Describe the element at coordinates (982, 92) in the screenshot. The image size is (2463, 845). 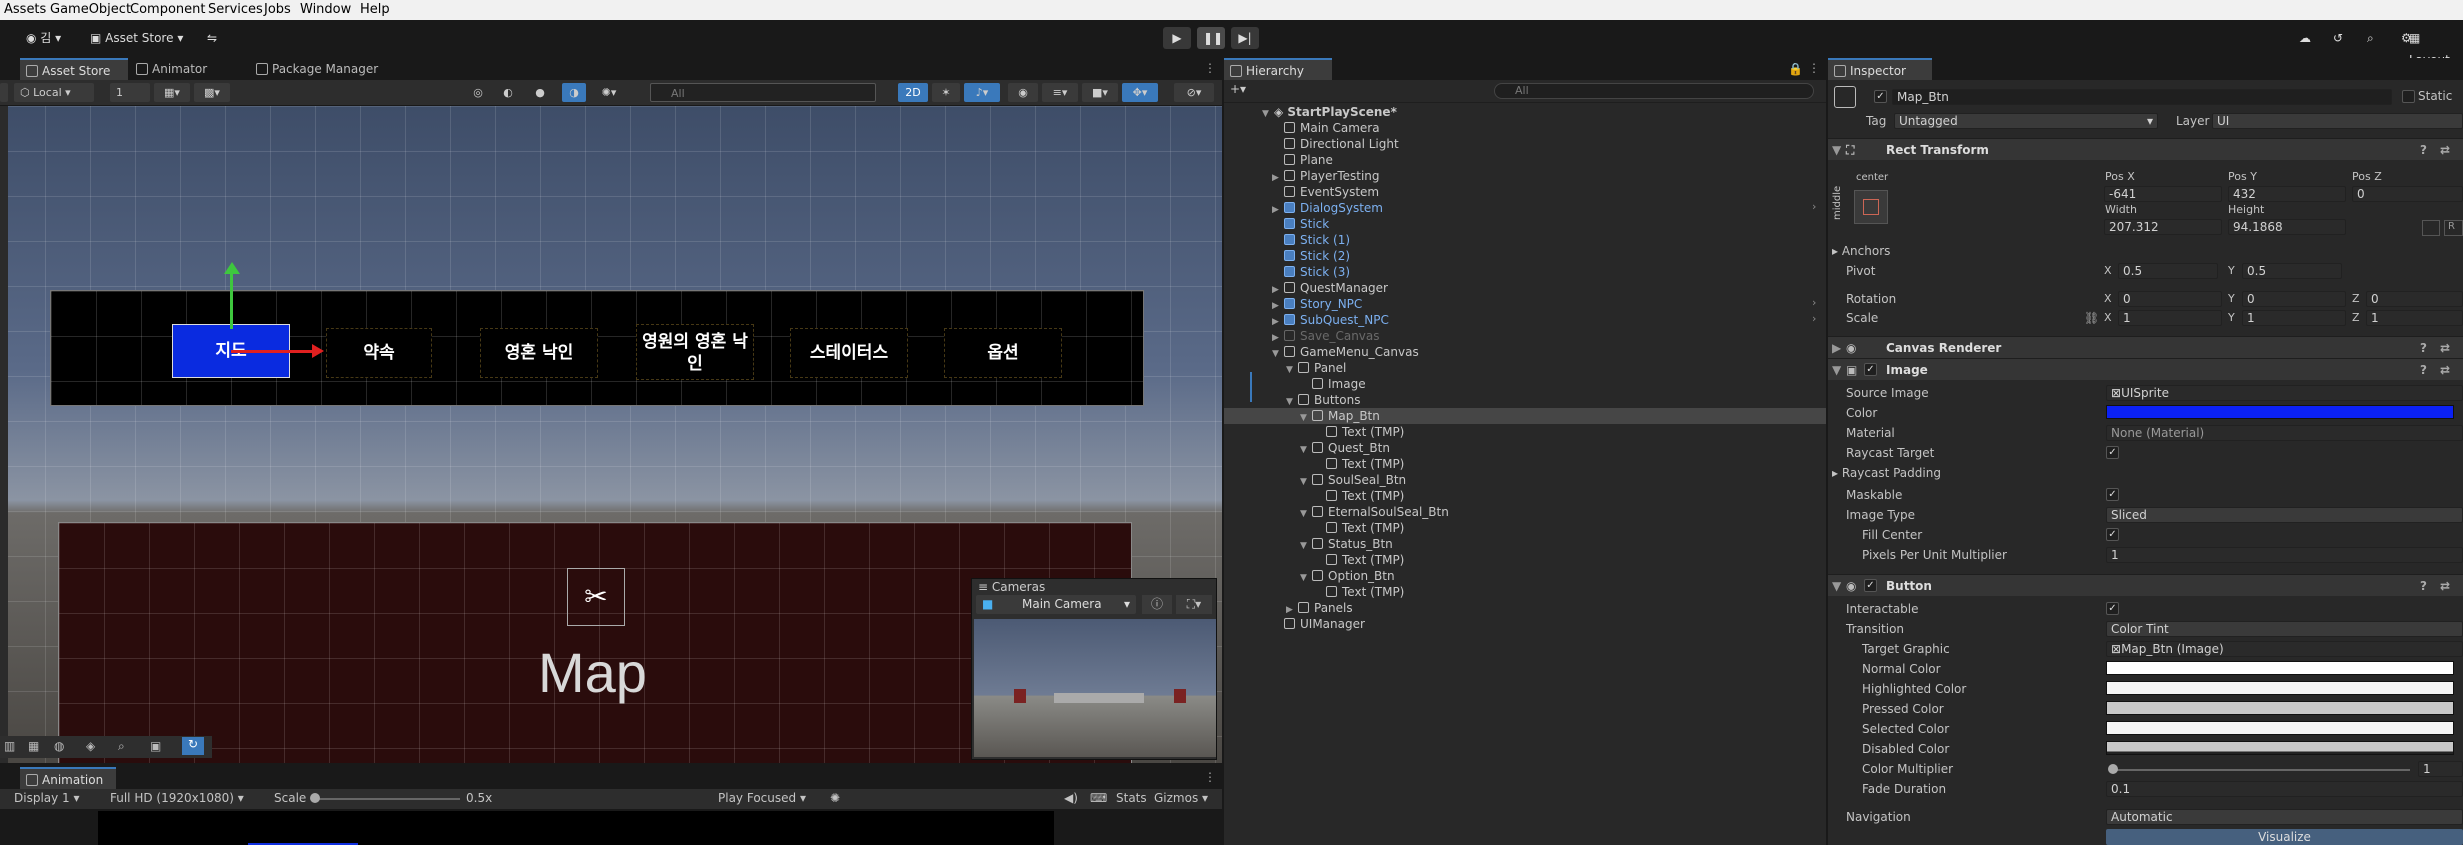
I see `audio-icon: ♪▾` at that location.